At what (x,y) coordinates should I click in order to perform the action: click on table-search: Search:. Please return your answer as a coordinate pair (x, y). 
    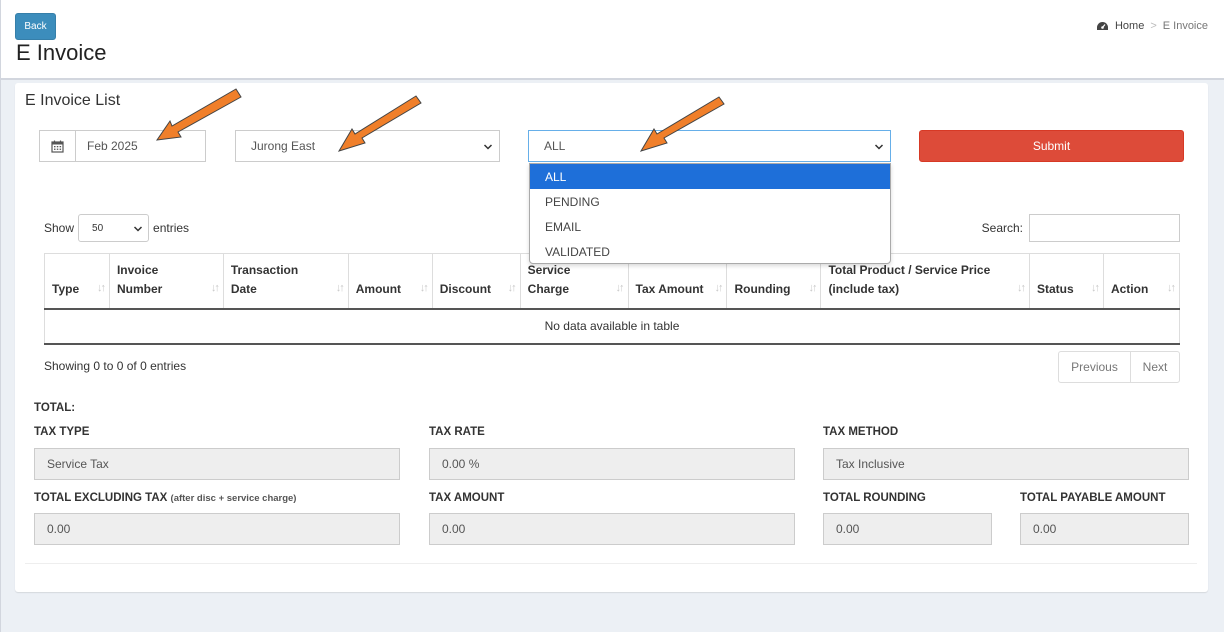
    Looking at the image, I should click on (1081, 228).